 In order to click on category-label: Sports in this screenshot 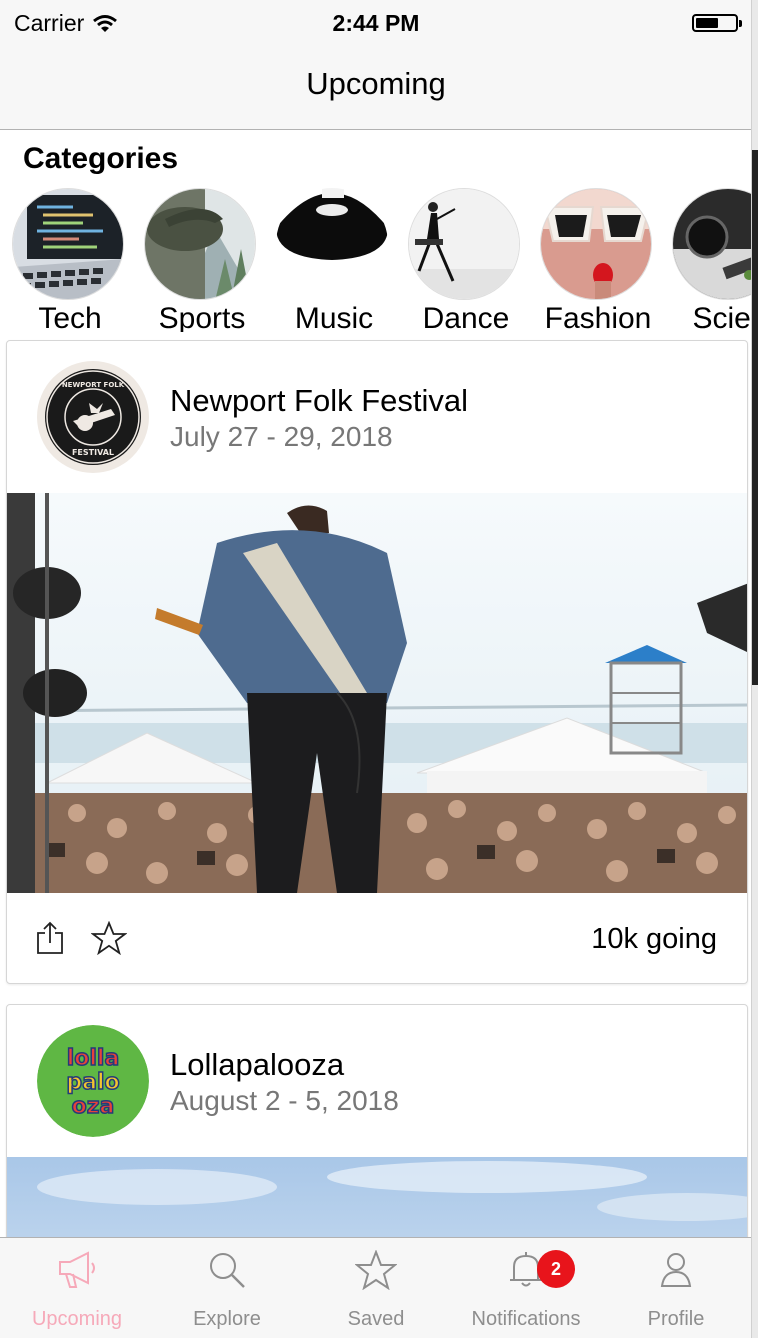, I will do `click(202, 317)`.